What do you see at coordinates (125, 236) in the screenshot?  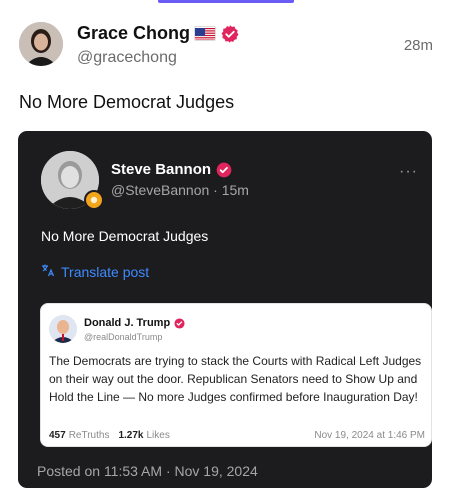 I see `embed-post-text: No More Democrat Judges` at bounding box center [125, 236].